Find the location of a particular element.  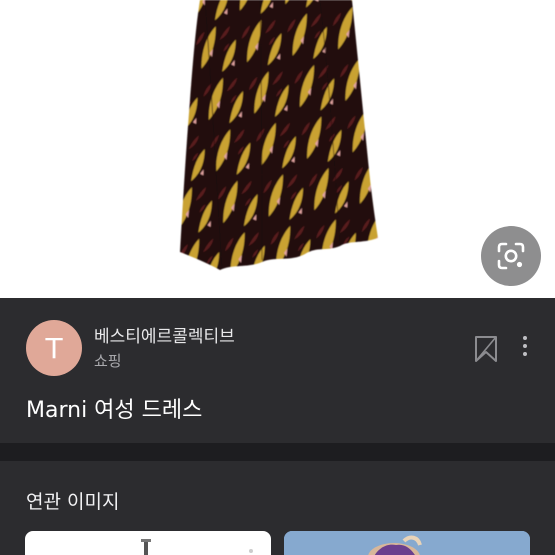

avatar-letter: T is located at coordinates (54, 348).